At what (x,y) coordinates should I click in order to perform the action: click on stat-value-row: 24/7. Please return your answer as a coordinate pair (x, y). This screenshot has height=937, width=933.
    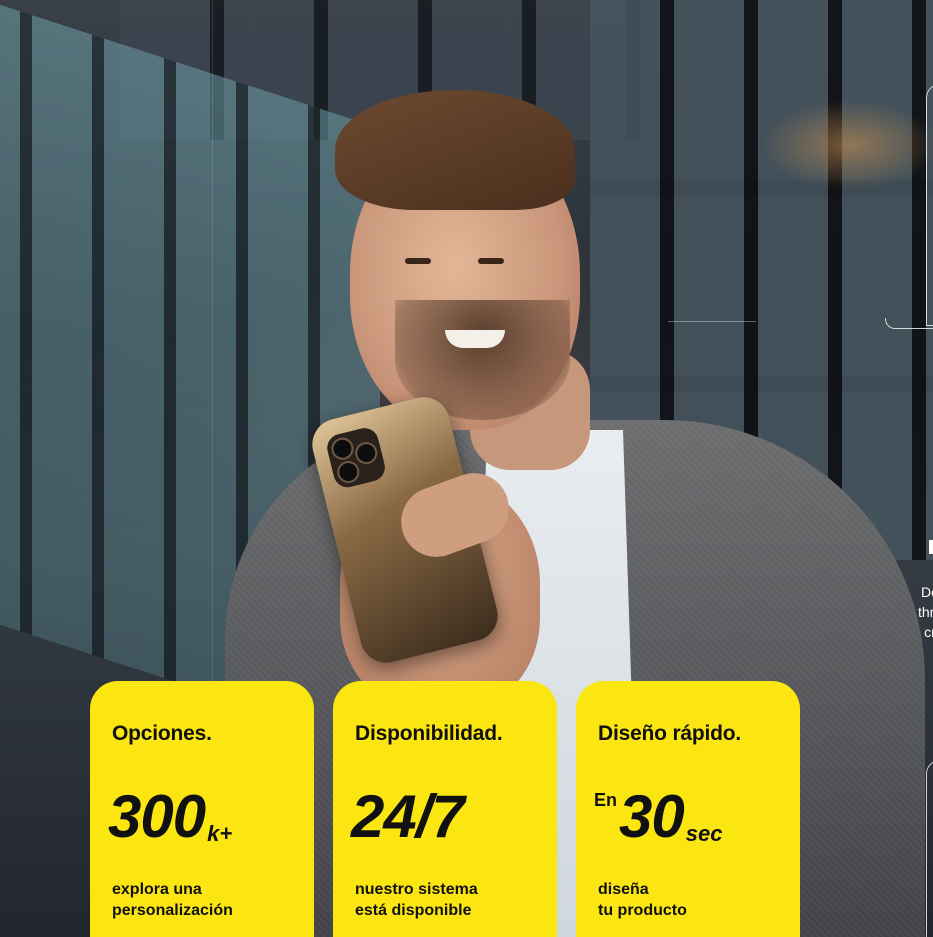
    Looking at the image, I should click on (408, 816).